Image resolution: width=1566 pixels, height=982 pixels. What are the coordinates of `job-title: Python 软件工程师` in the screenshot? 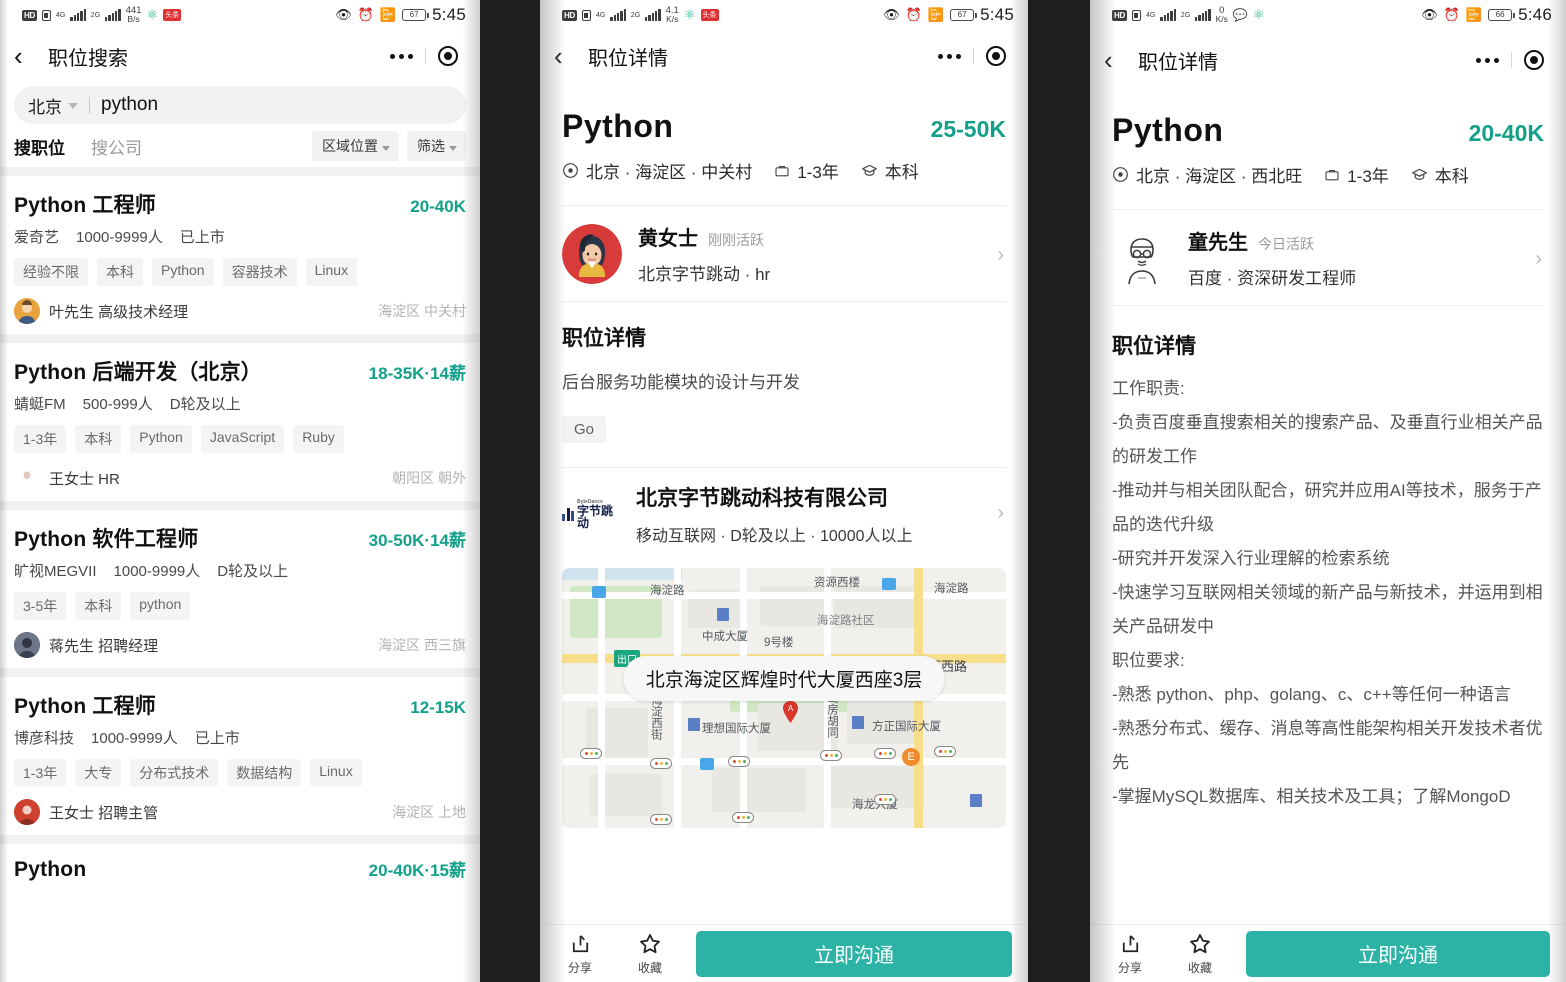 It's located at (106, 539).